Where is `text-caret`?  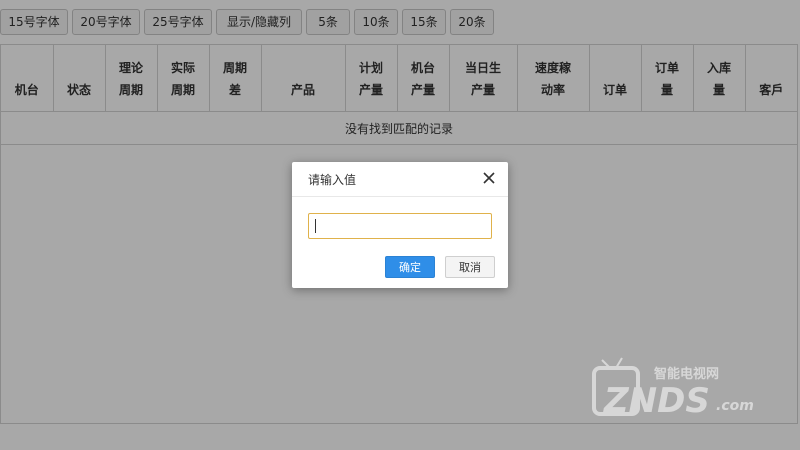
text-caret is located at coordinates (315, 226).